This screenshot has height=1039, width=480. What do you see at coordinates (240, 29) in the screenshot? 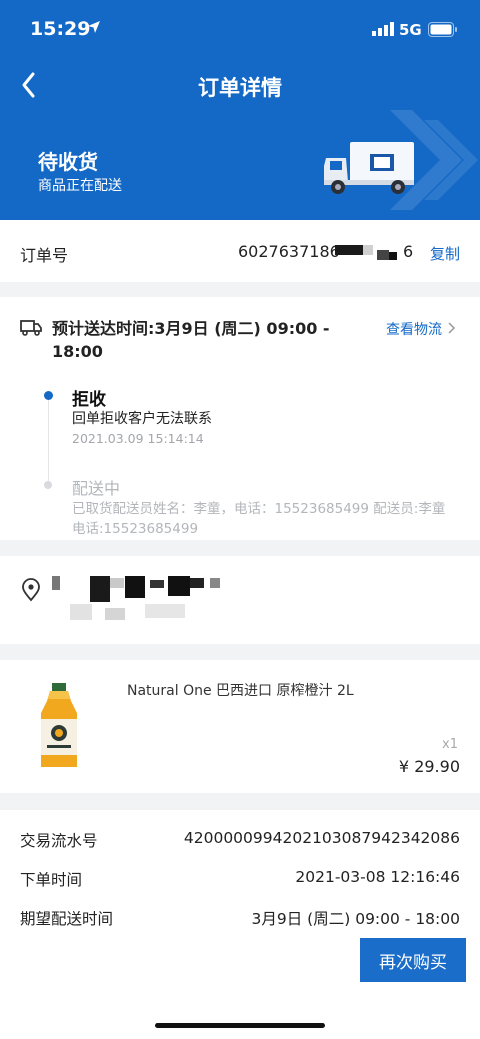
I see `status-bar: 15:29 5G` at bounding box center [240, 29].